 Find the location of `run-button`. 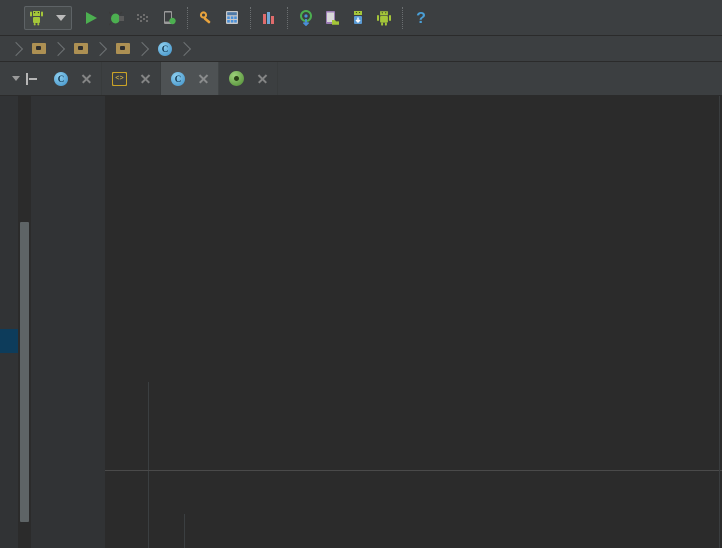

run-button is located at coordinates (91, 18).